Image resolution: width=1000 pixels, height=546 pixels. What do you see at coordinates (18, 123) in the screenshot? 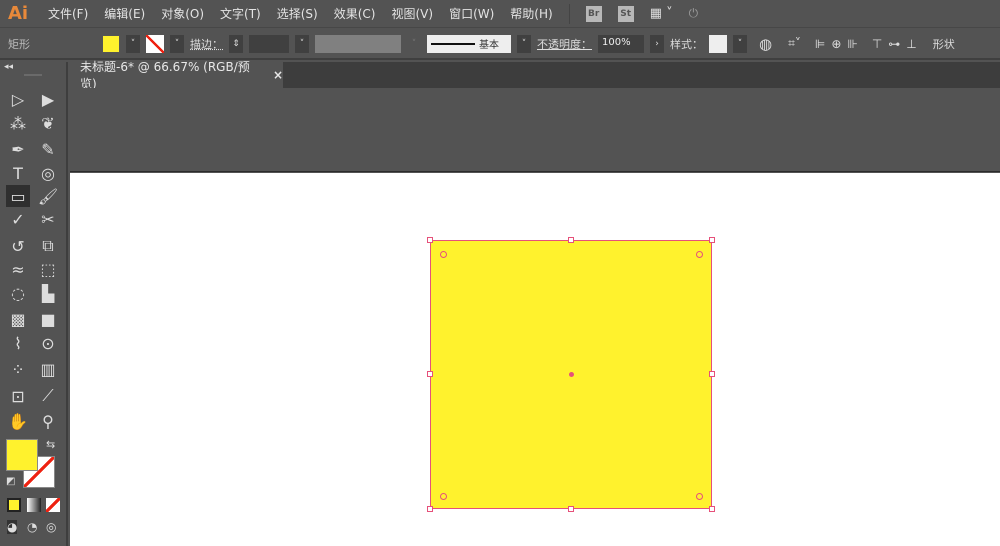
I see `magic-wand-tool-icon: ⁂` at bounding box center [18, 123].